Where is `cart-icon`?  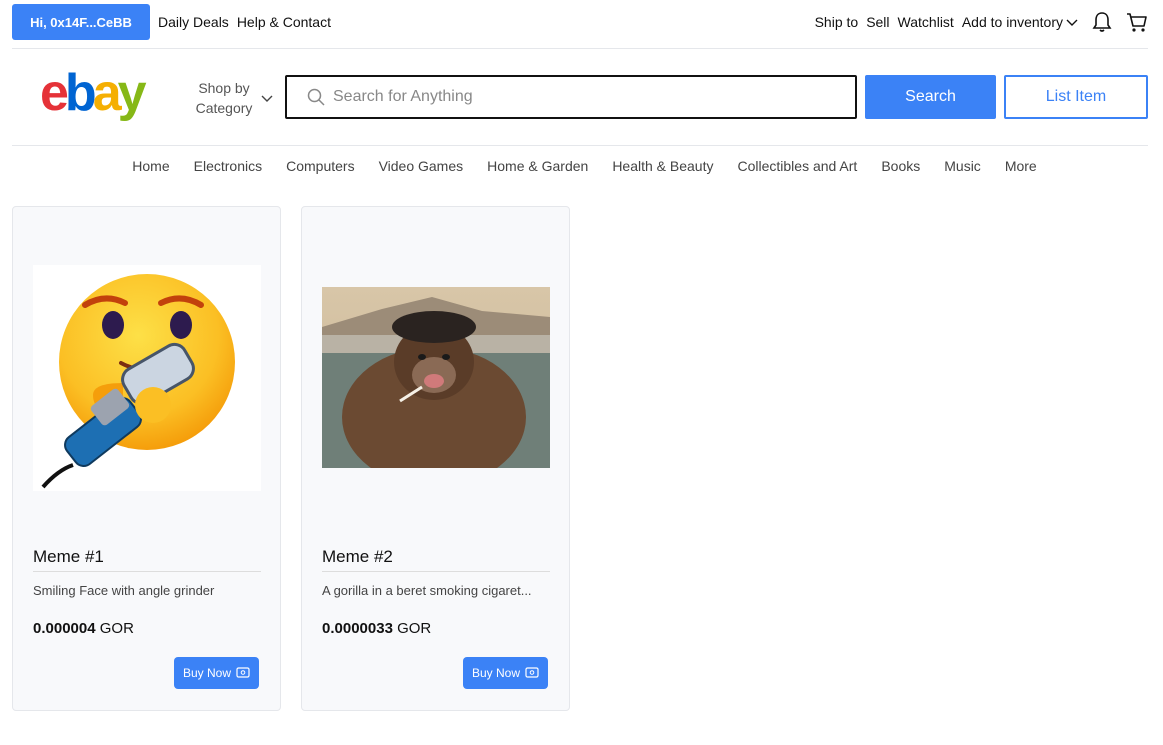
cart-icon is located at coordinates (1137, 22).